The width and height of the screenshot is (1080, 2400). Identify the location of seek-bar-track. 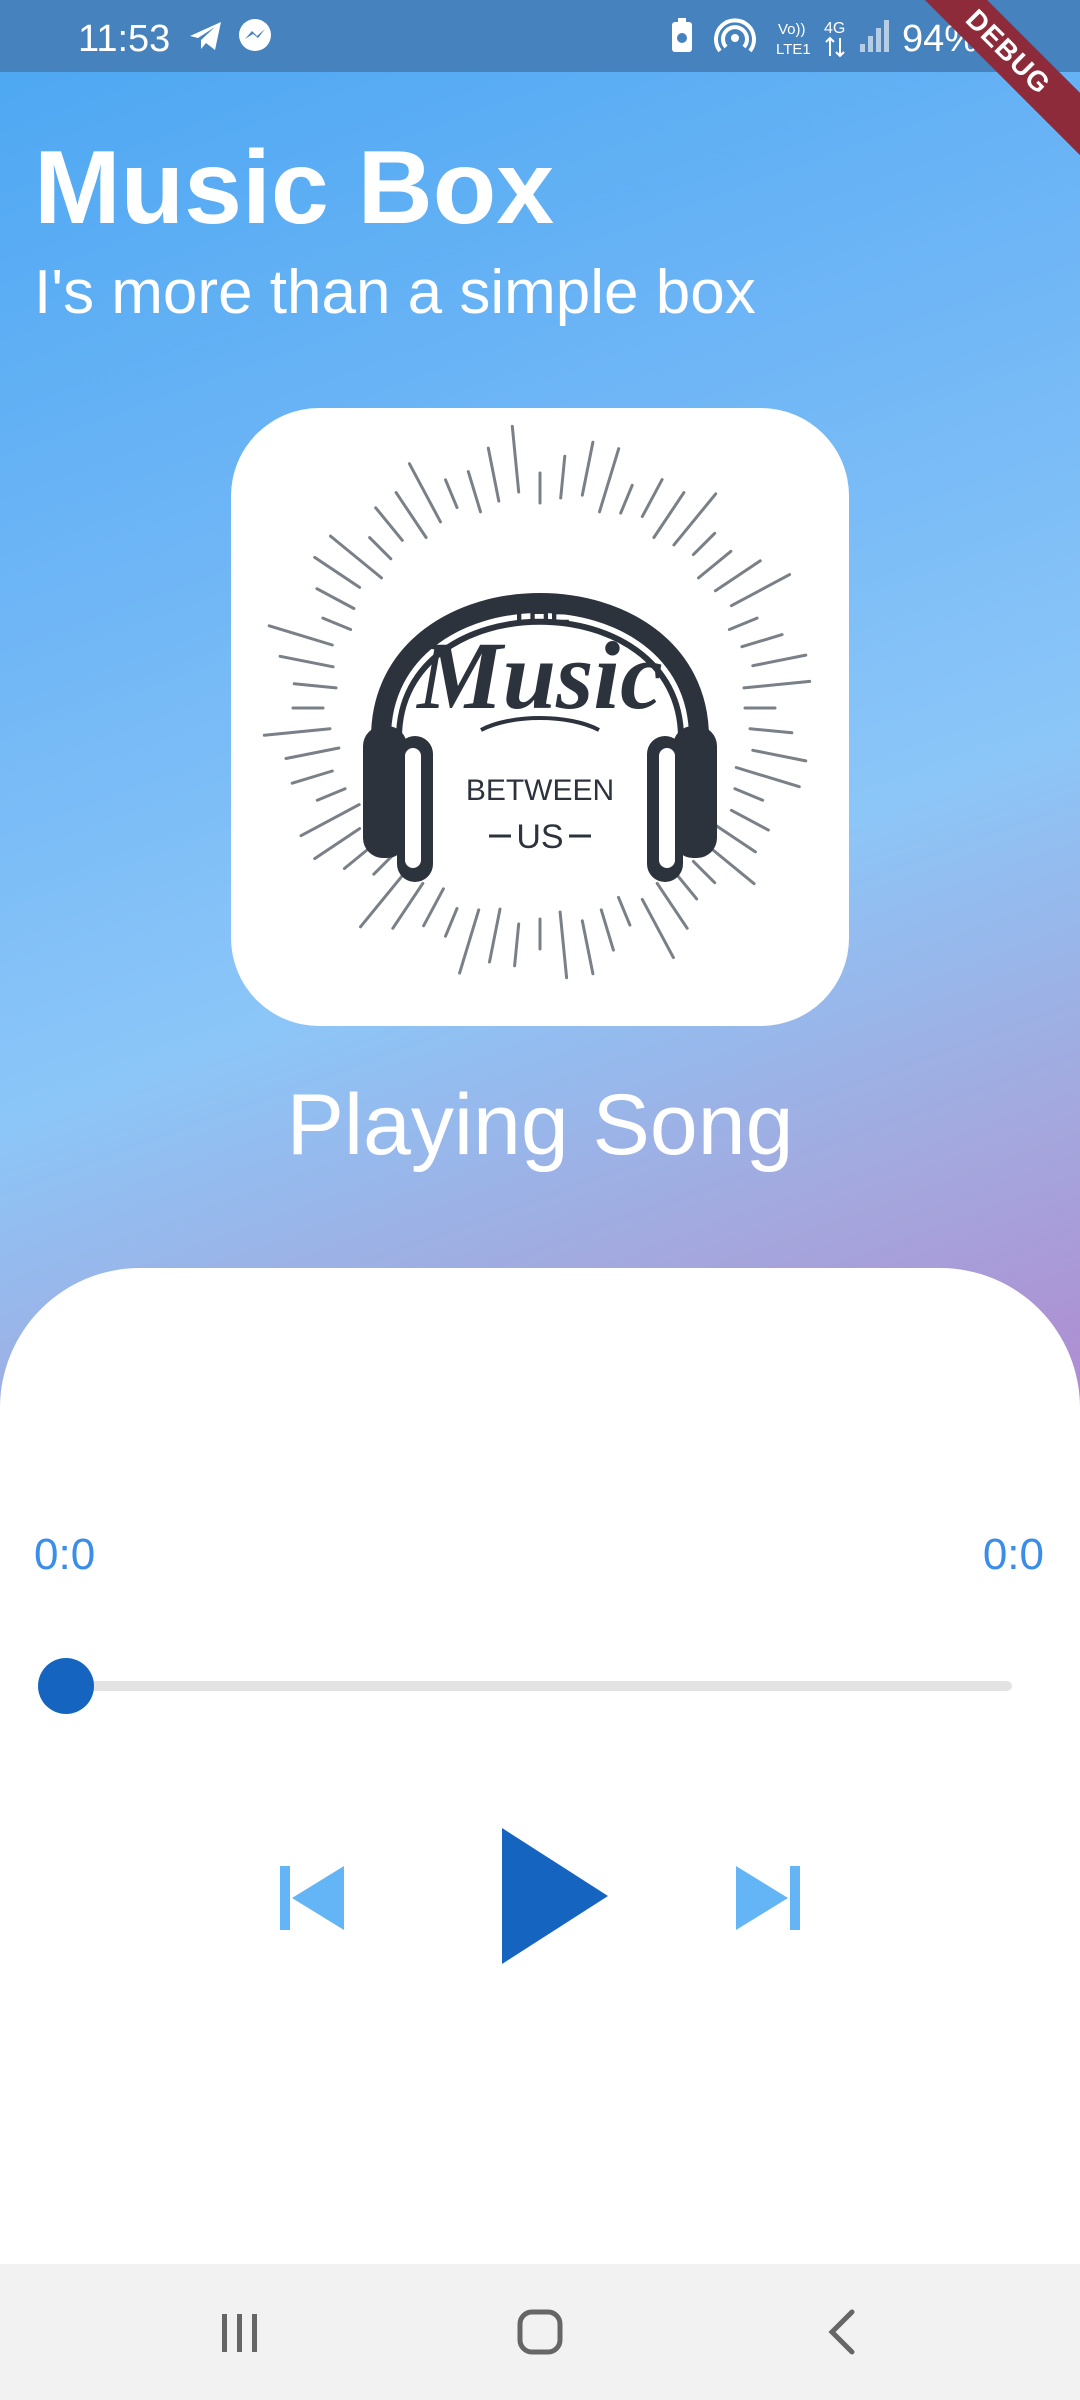
(539, 1686).